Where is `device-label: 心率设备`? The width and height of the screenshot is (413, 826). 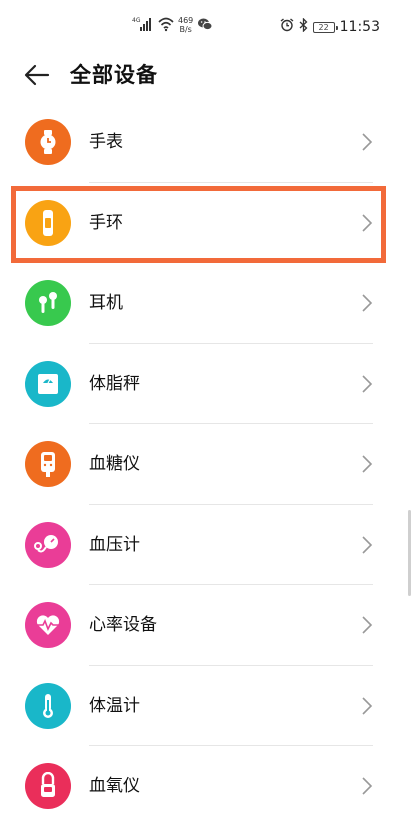 device-label: 心率设备 is located at coordinates (123, 625).